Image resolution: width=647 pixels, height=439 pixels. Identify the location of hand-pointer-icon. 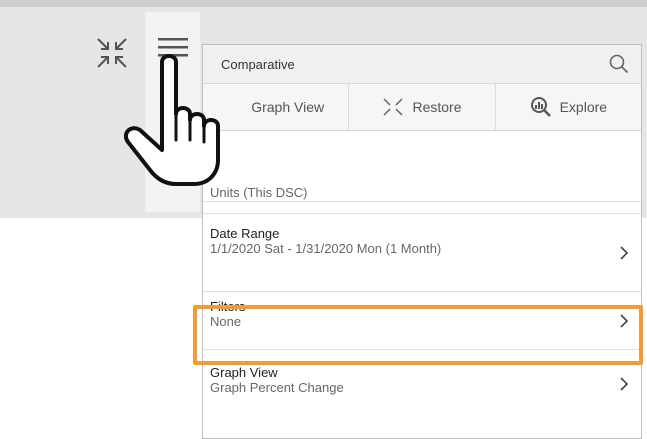
(171, 120).